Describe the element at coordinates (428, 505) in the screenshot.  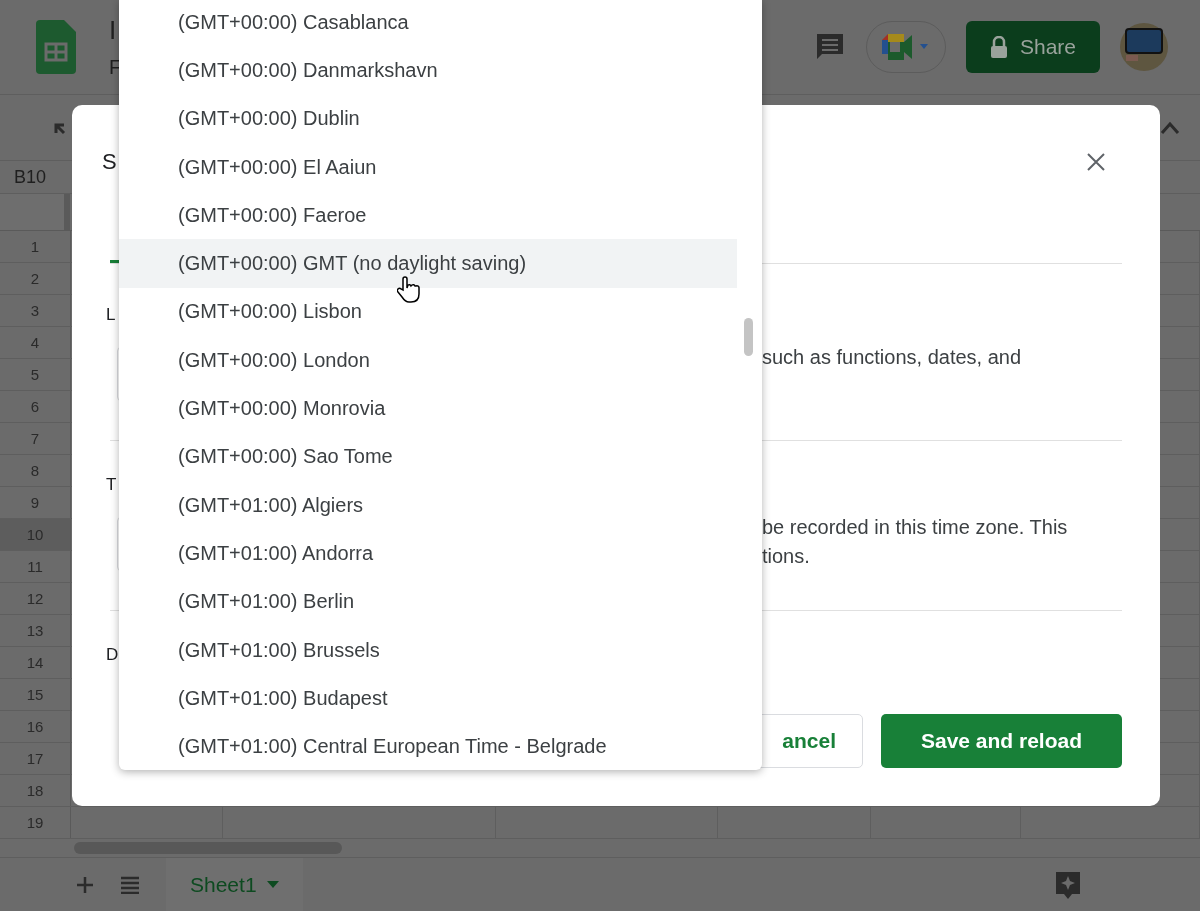
I see `menu-option: (GMT+01:00) Algiers` at that location.